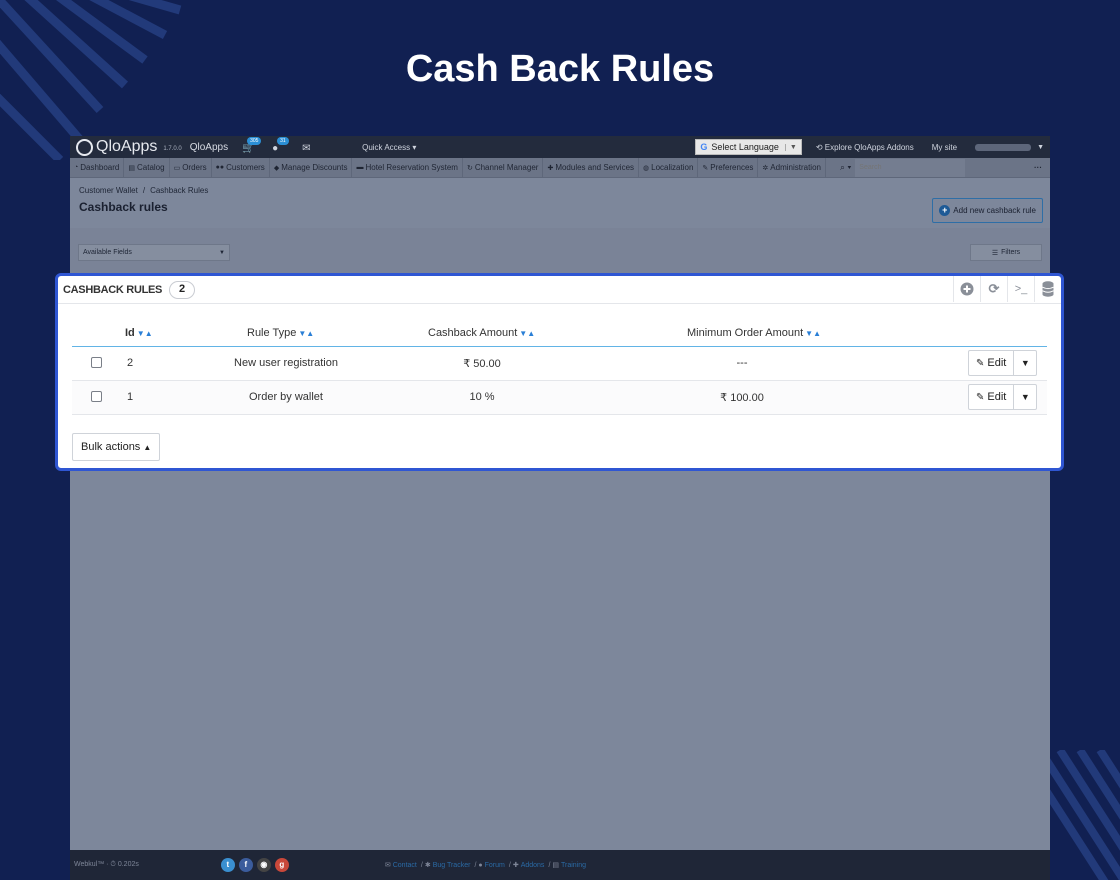 This screenshot has height=880, width=1120. I want to click on sliders-icon: ☰, so click(995, 253).